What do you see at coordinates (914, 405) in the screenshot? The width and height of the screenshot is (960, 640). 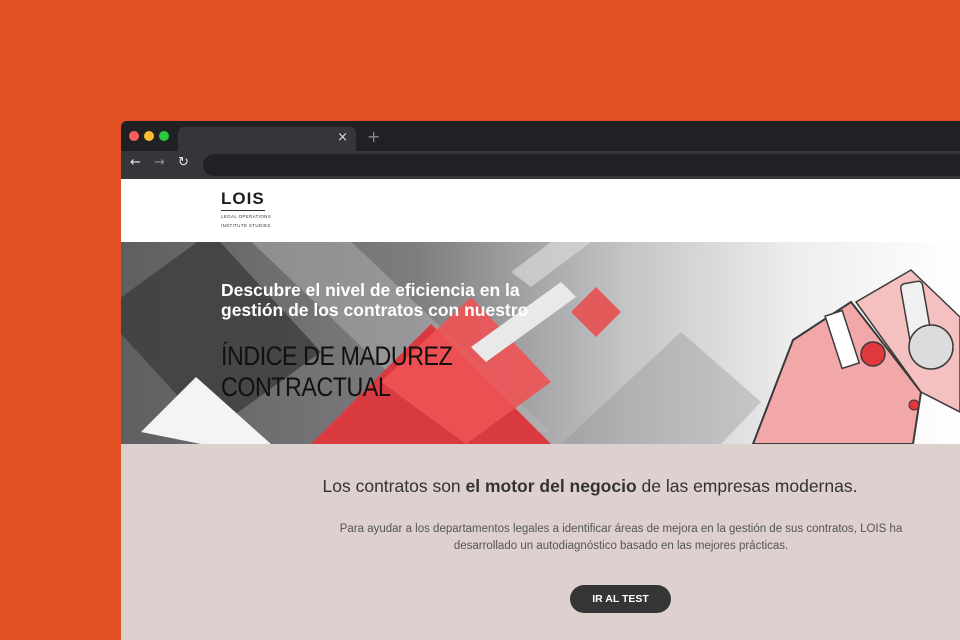 I see `hero-bolt-icon` at bounding box center [914, 405].